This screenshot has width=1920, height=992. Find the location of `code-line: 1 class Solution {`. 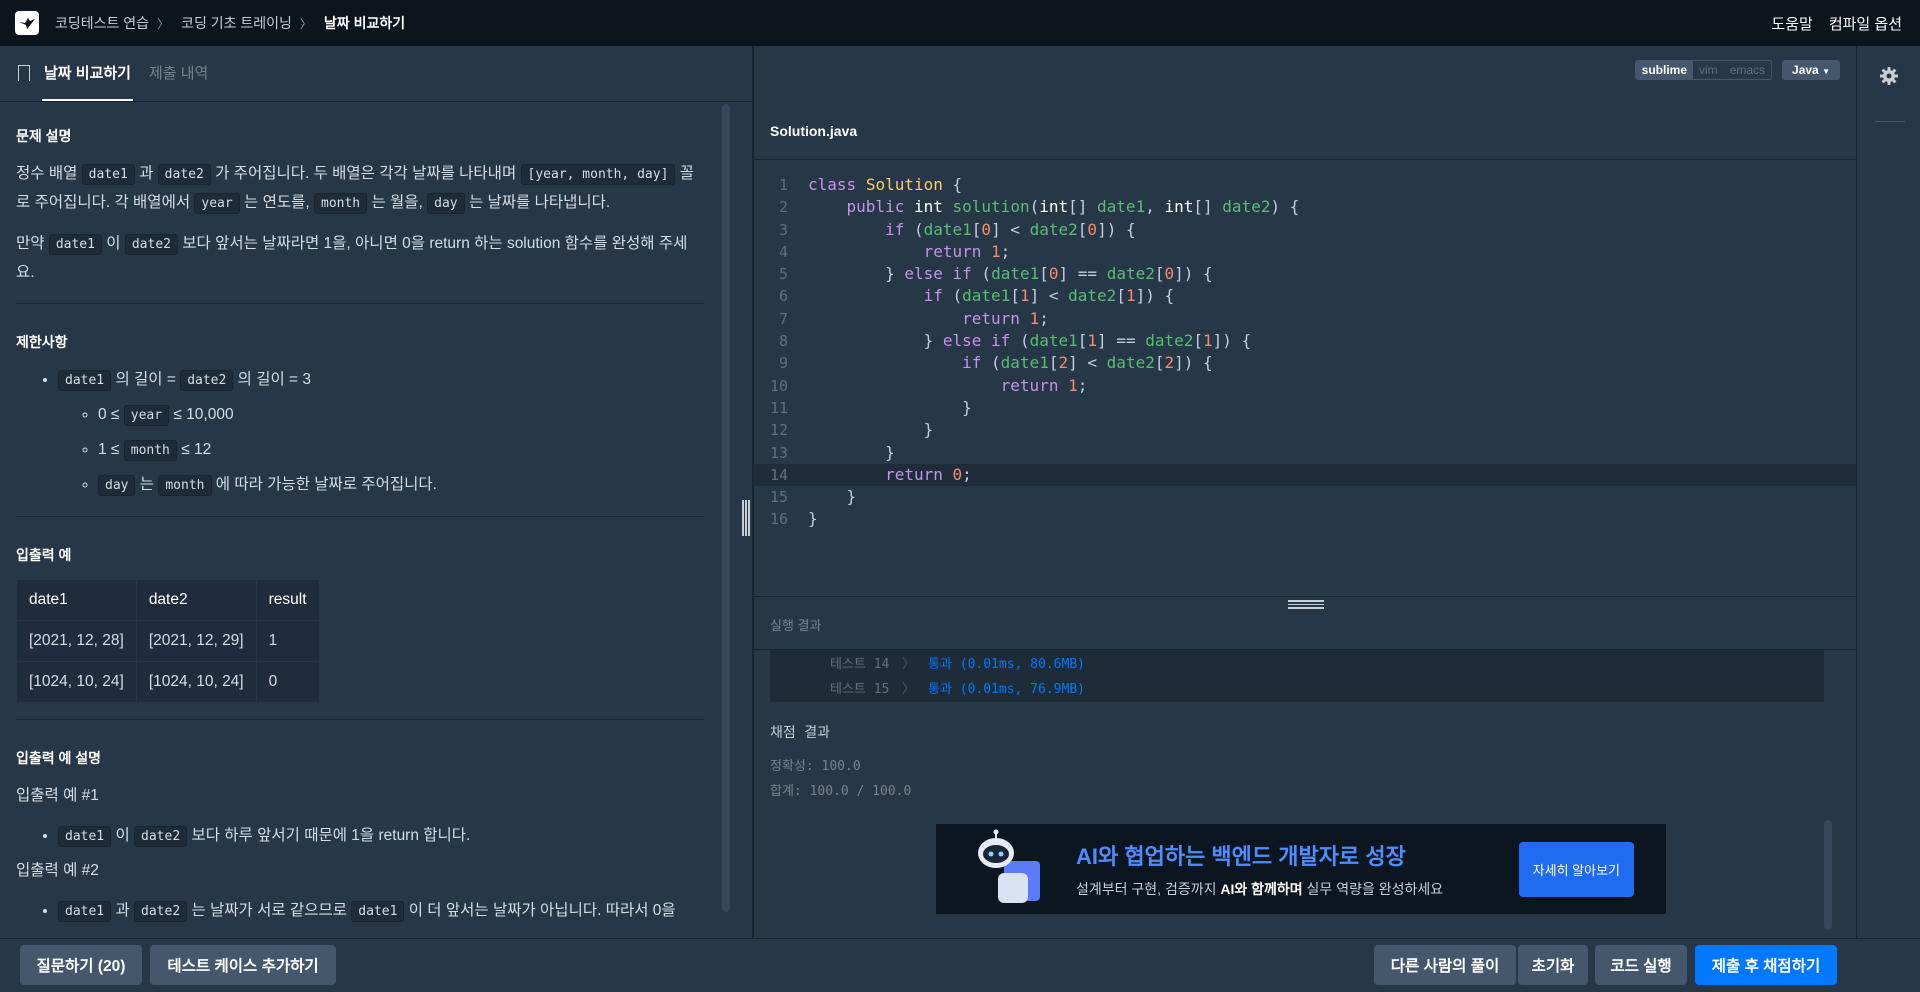

code-line: 1 class Solution { is located at coordinates (870, 184).